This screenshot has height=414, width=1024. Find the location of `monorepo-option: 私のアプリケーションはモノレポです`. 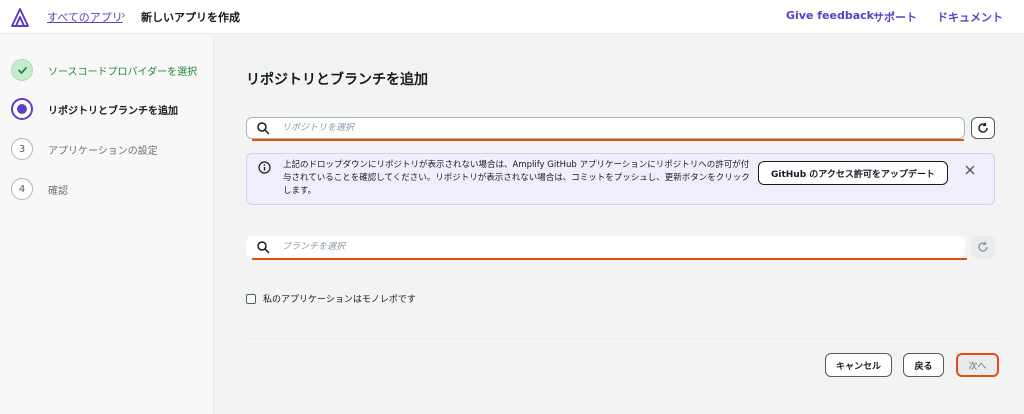

monorepo-option: 私のアプリケーションはモノレポです is located at coordinates (331, 298).